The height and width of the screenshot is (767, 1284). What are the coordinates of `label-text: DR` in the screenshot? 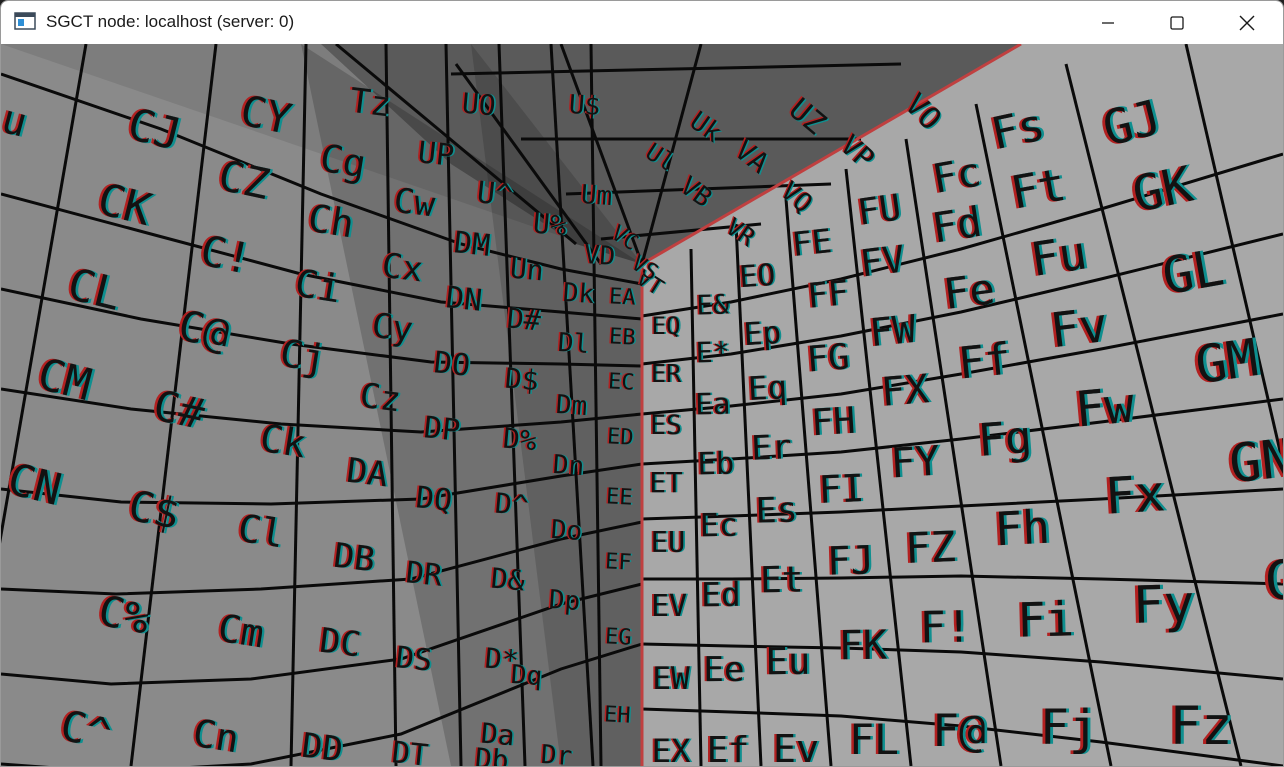 It's located at (424, 574).